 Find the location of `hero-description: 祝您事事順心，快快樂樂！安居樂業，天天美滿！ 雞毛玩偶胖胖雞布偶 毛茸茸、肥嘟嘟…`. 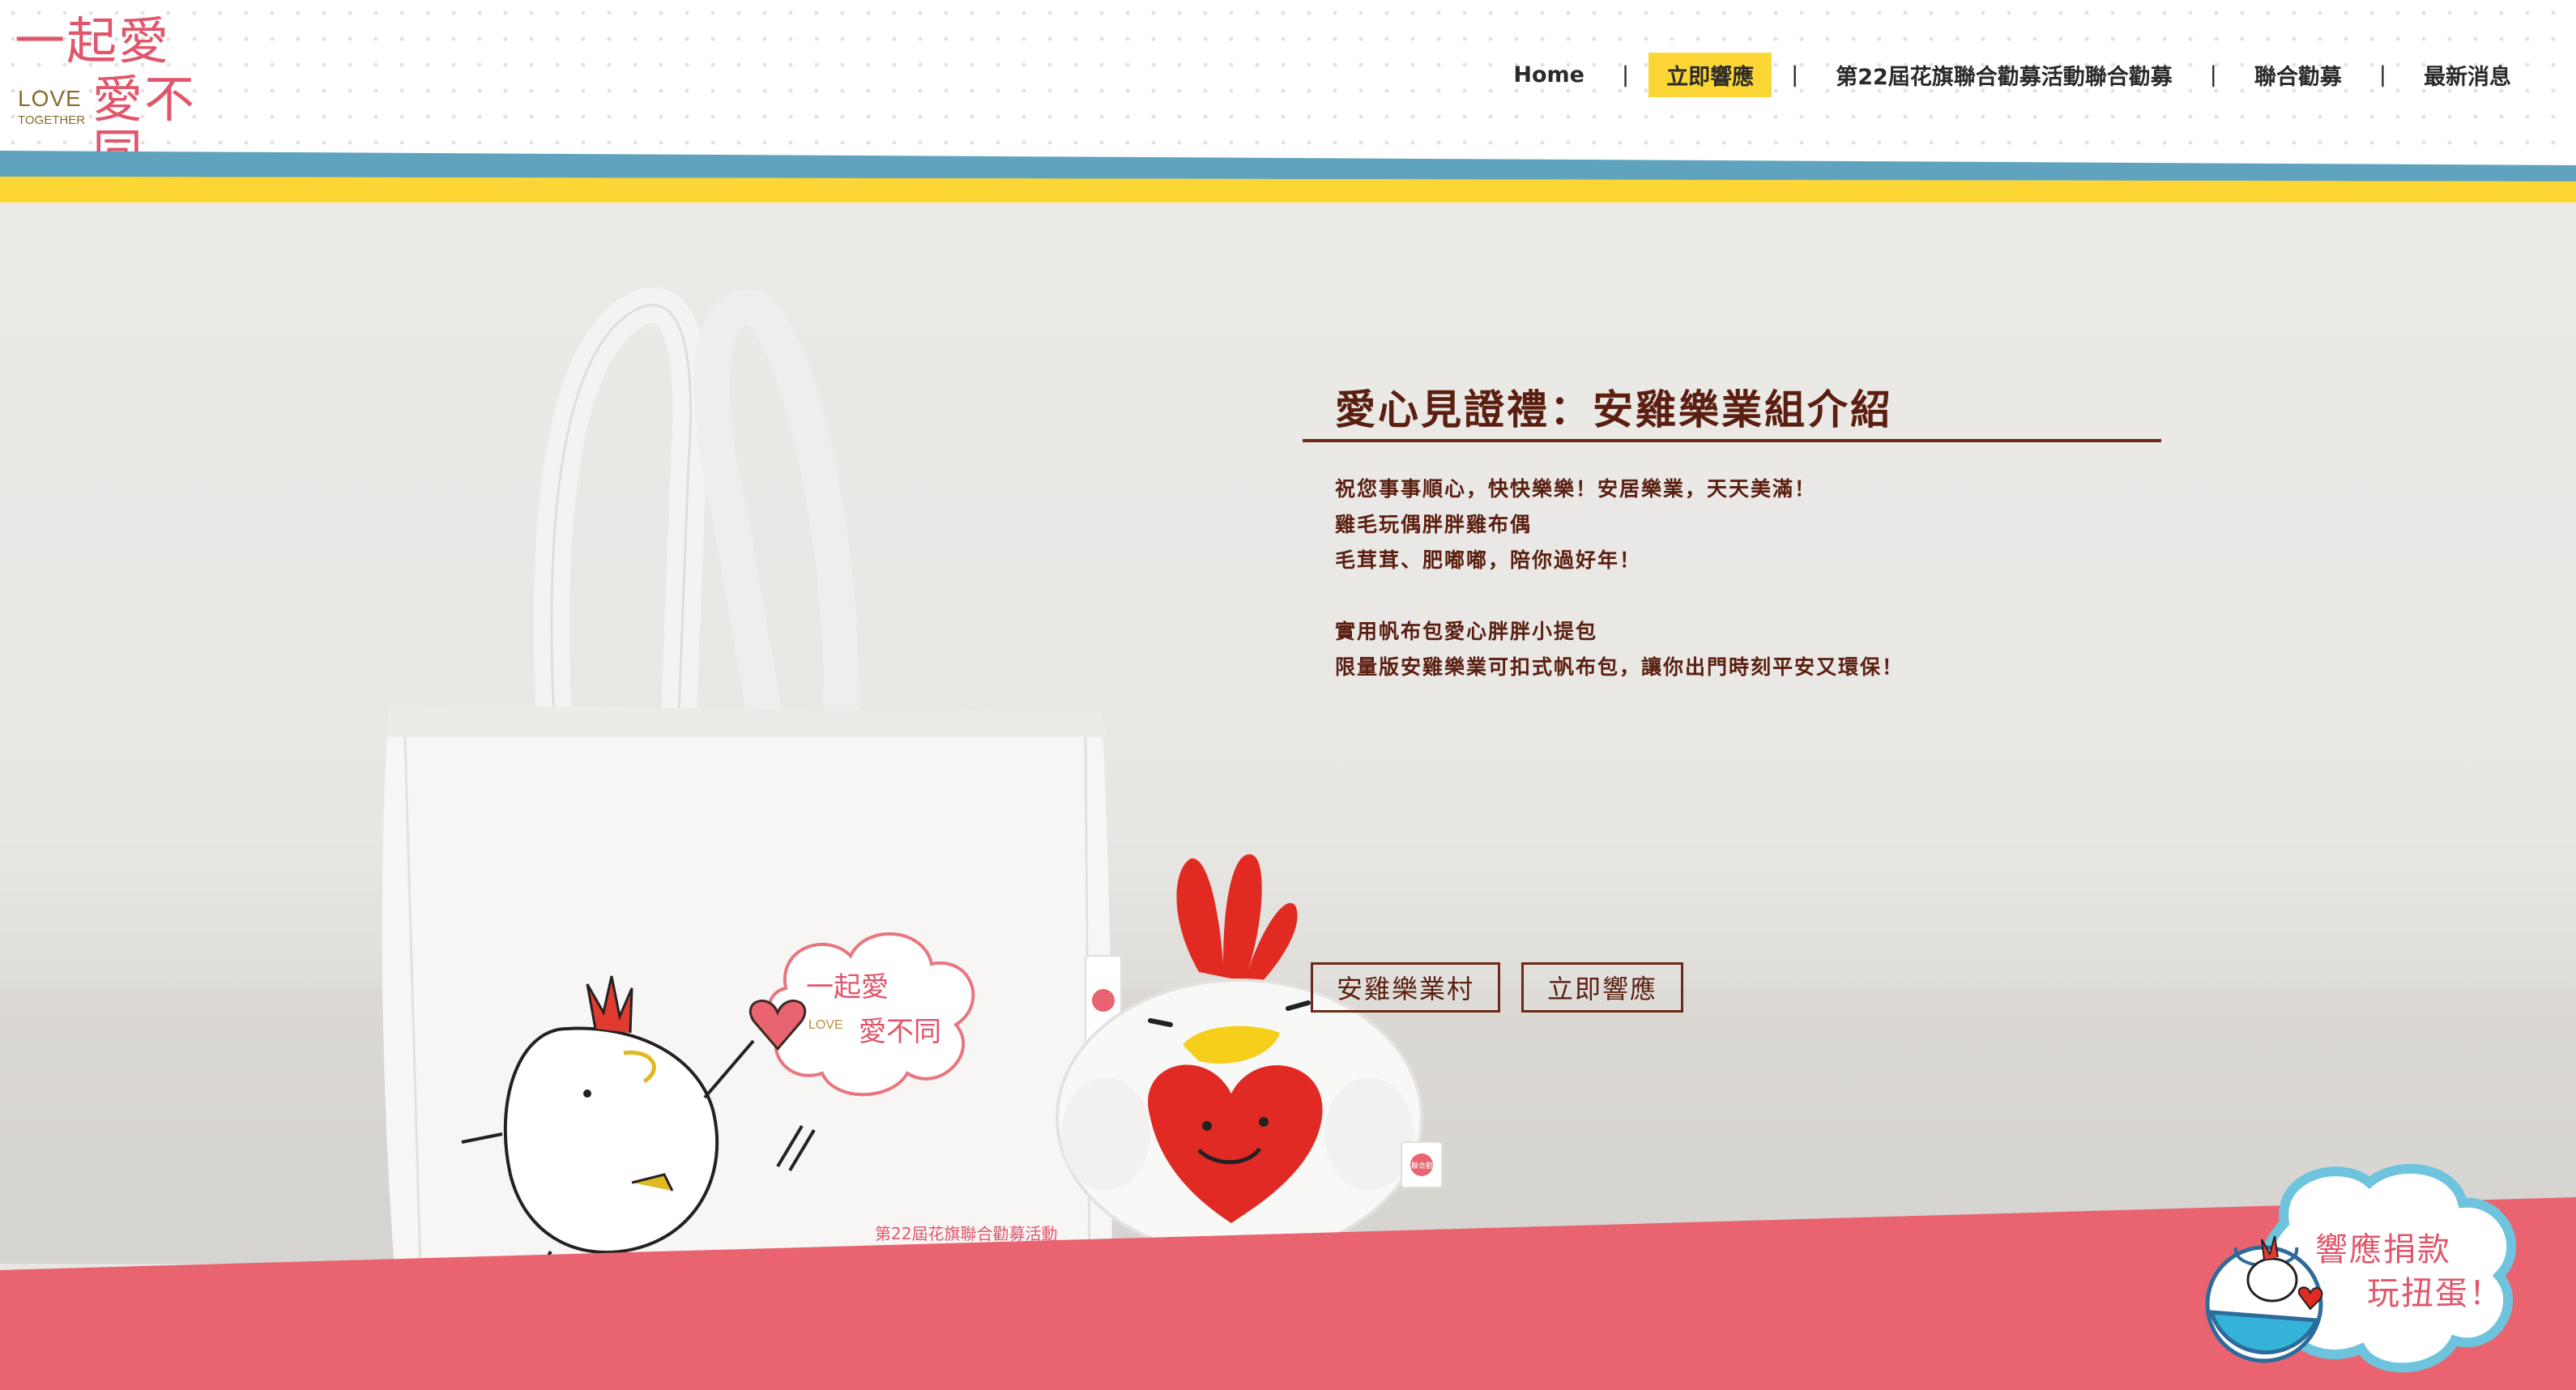

hero-description: 祝您事事順心，快快樂樂！安居樂業，天天美滿！ 雞毛玩偶胖胖雞布偶 毛茸茸、肥嘟嘟… is located at coordinates (1699, 578).